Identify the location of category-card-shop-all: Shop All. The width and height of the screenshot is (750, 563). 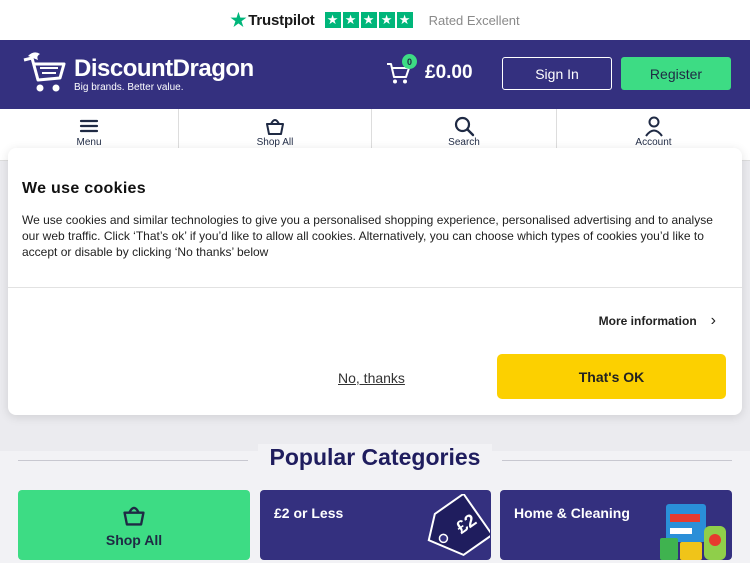
(134, 525).